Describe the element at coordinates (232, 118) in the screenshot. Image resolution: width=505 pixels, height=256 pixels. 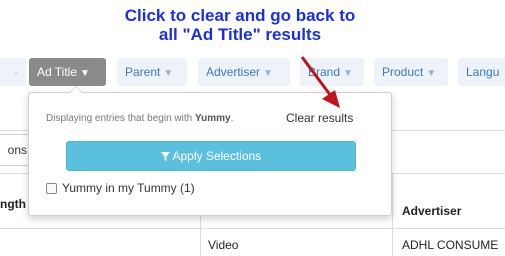
I see `info-suffix: .` at that location.